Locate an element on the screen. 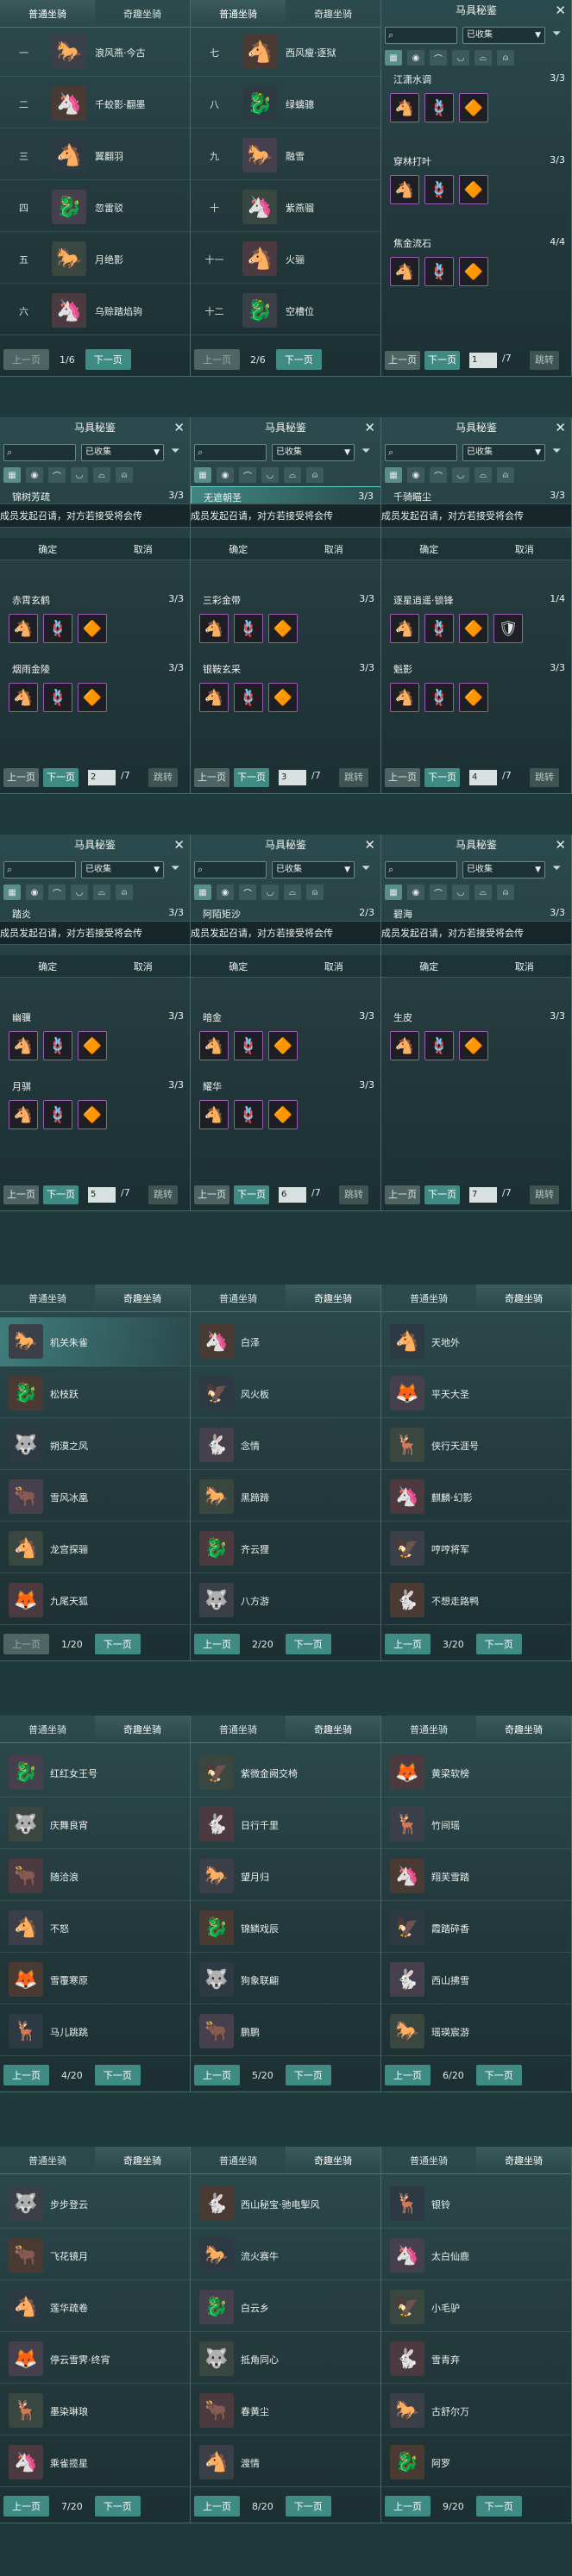 The width and height of the screenshot is (572, 2576). mount-row: 🐎 瑶瑛宸游 is located at coordinates (476, 2031).